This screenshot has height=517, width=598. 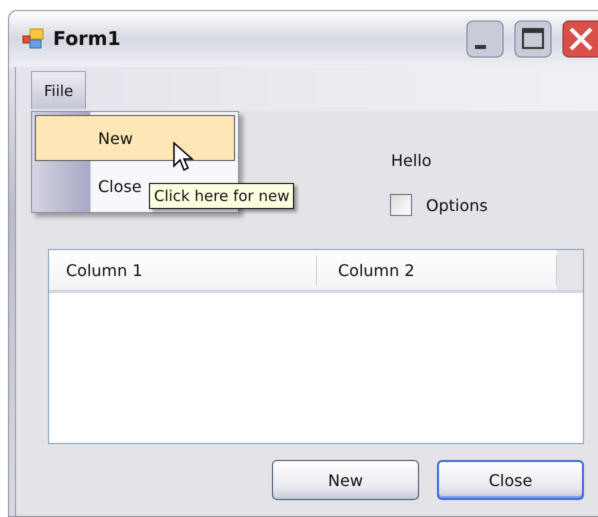 I want to click on close-button, so click(x=580, y=39).